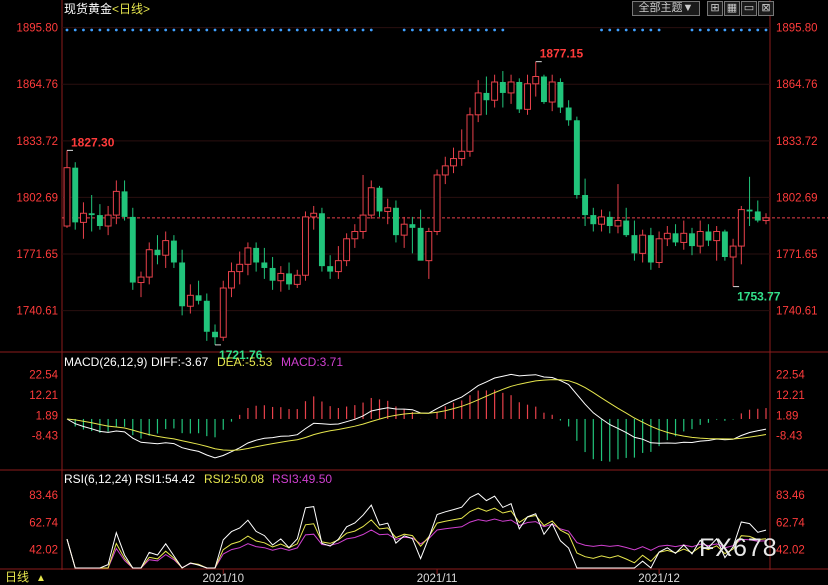  What do you see at coordinates (43, 523) in the screenshot?
I see `rsi-y-tick-left: 62.74` at bounding box center [43, 523].